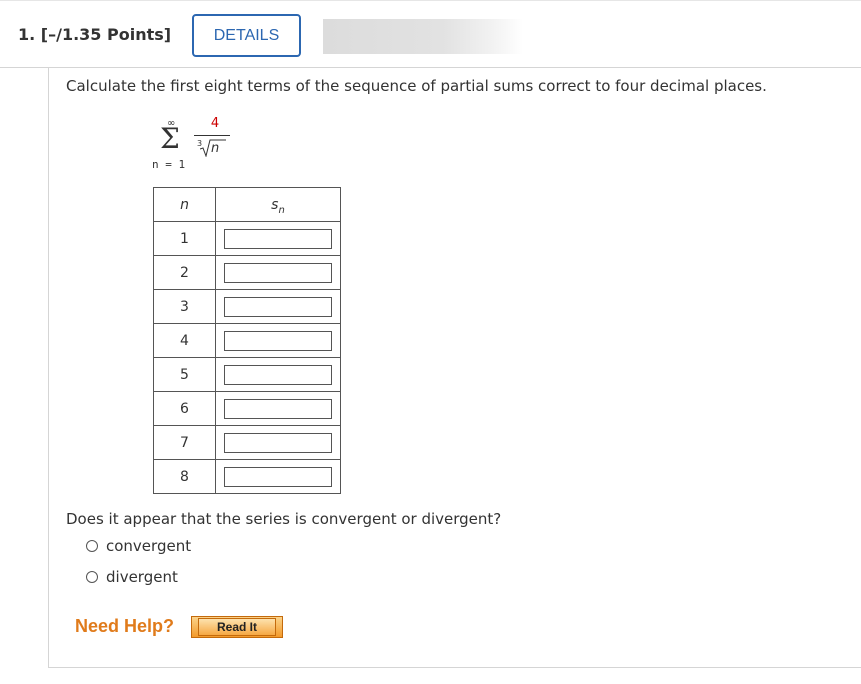 This screenshot has height=684, width=861. I want to click on option-divergent: divergent, so click(132, 577).